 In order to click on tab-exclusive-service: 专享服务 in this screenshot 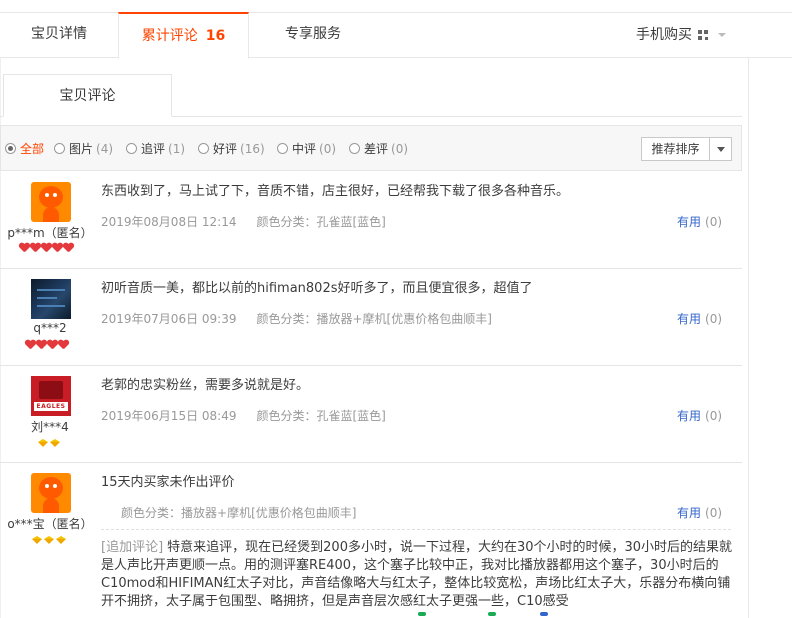, I will do `click(313, 35)`.